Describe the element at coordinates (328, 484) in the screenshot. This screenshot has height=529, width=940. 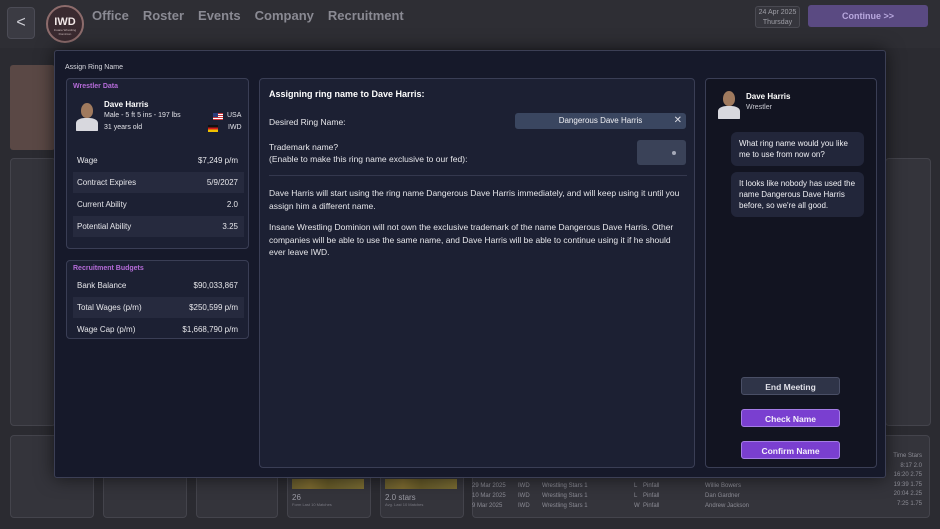
I see `form-colorbar` at that location.